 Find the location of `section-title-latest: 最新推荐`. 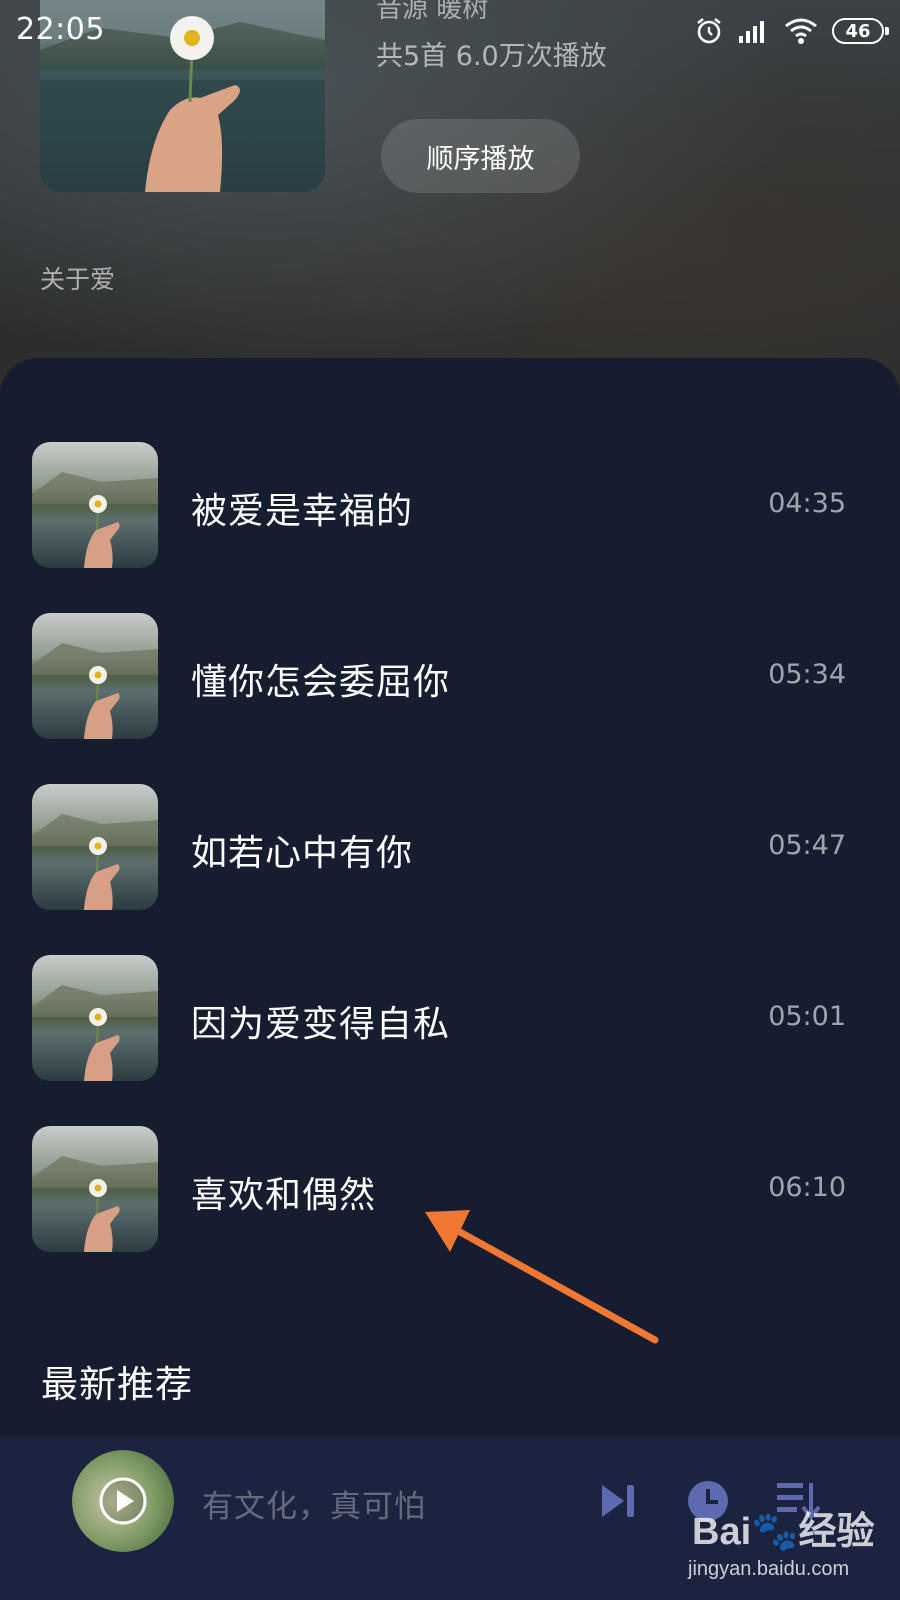

section-title-latest: 最新推荐 is located at coordinates (117, 1384).